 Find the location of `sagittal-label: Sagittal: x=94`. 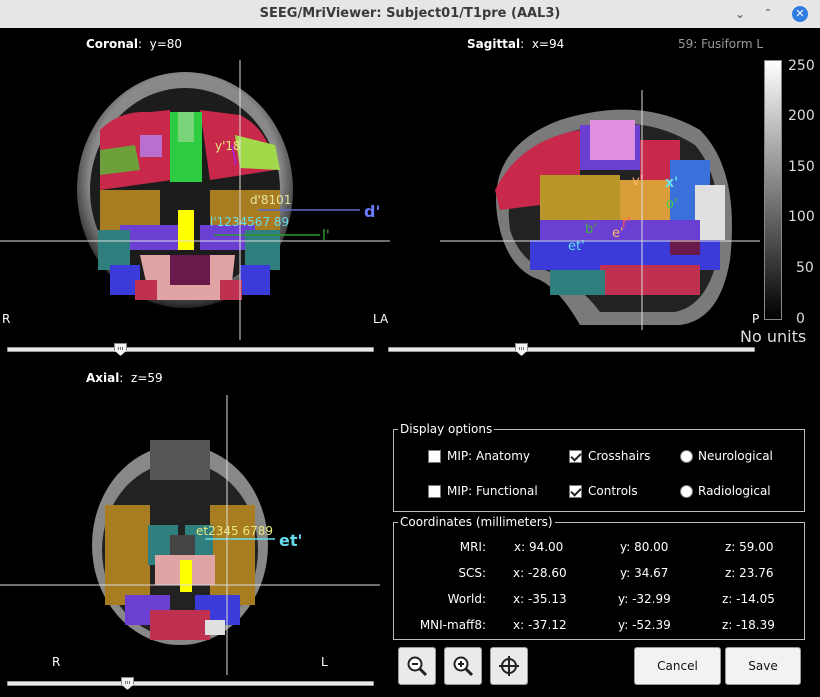

sagittal-label: Sagittal: x=94 is located at coordinates (516, 44).